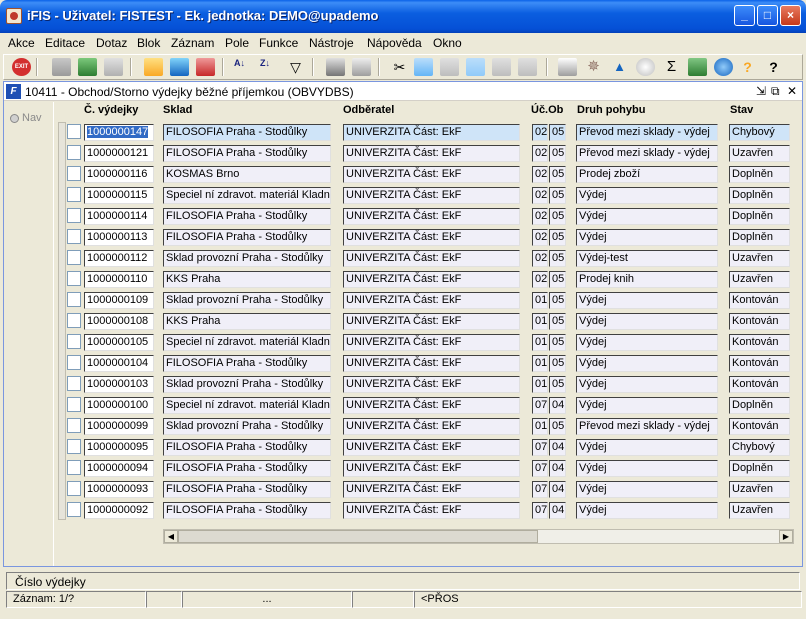 The height and width of the screenshot is (619, 806). Describe the element at coordinates (449, 67) in the screenshot. I see `paste-icon` at that location.